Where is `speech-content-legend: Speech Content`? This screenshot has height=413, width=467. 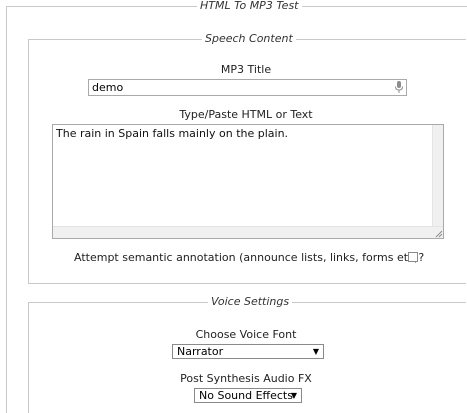
speech-content-legend: Speech Content is located at coordinates (249, 38).